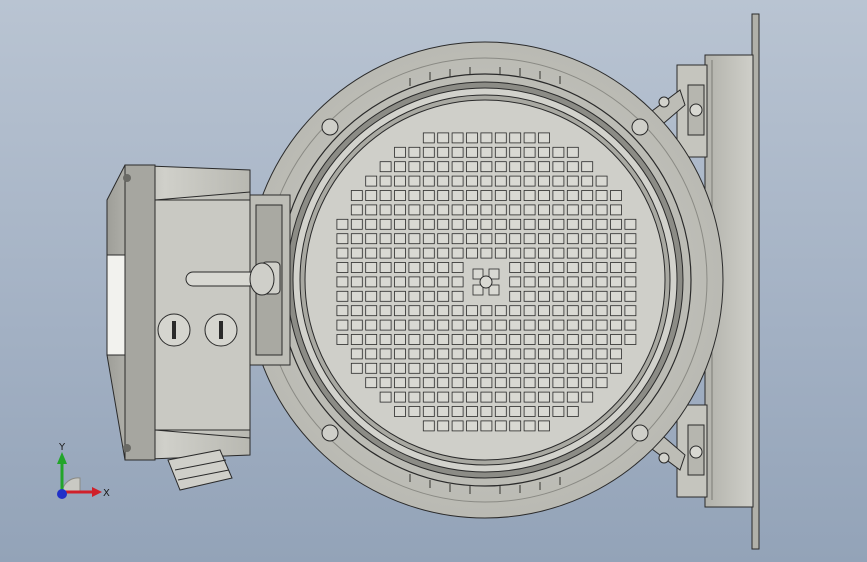 The height and width of the screenshot is (562, 867). What do you see at coordinates (174, 330) in the screenshot?
I see `cable-gland-left` at bounding box center [174, 330].